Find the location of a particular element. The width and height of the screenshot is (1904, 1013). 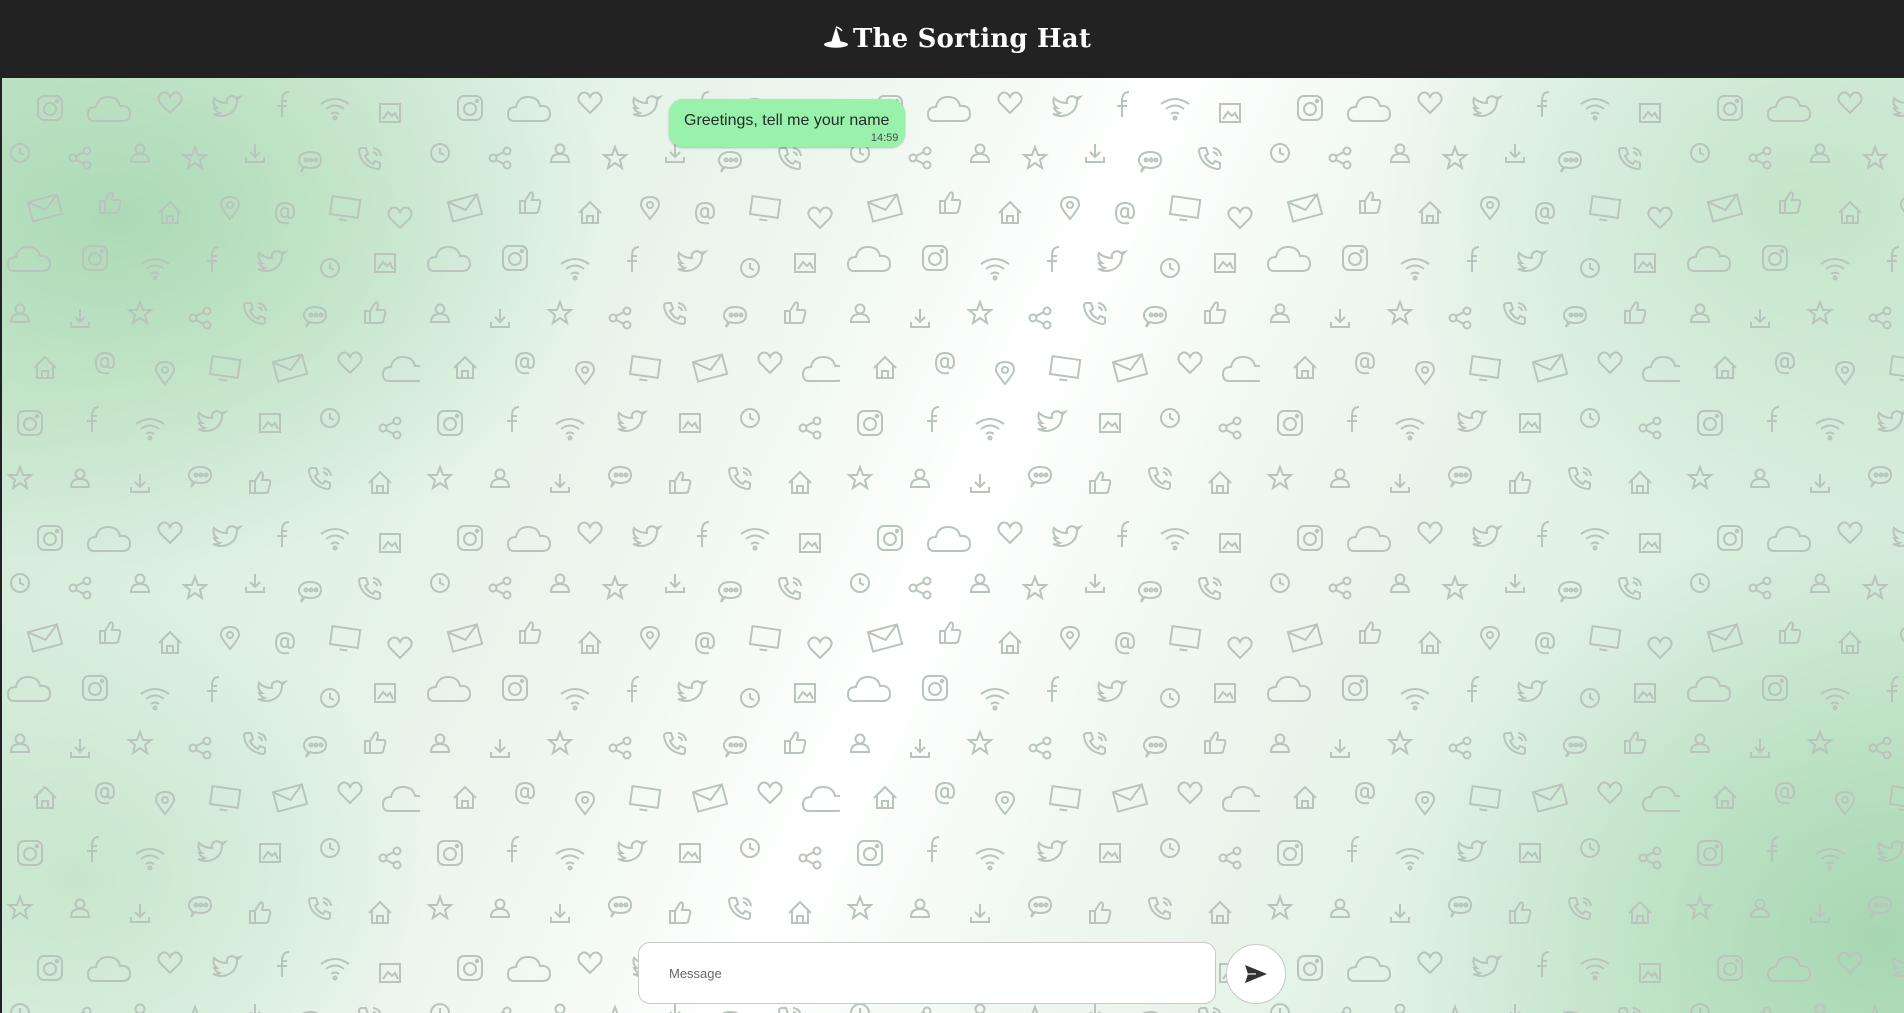

bot-message-bubble: Greetings, tell me your name 14:59 is located at coordinates (787, 123).